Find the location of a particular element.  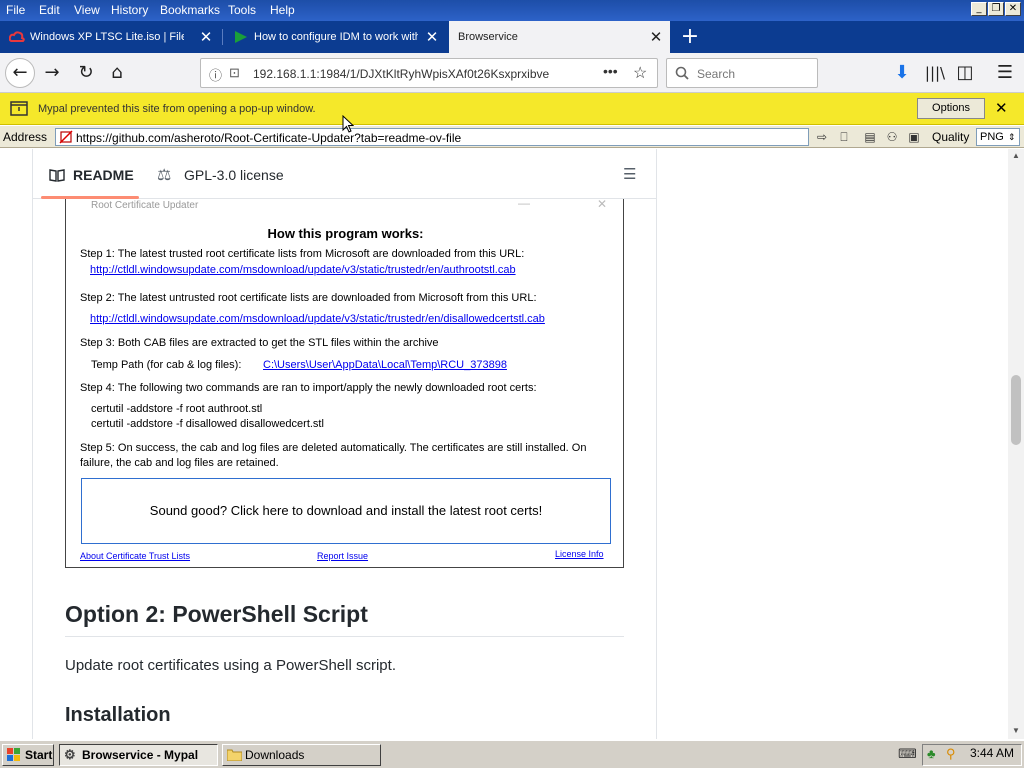

readme-tab-bar: README ⚖ GPL-3.0 license ☰ is located at coordinates (344, 174).